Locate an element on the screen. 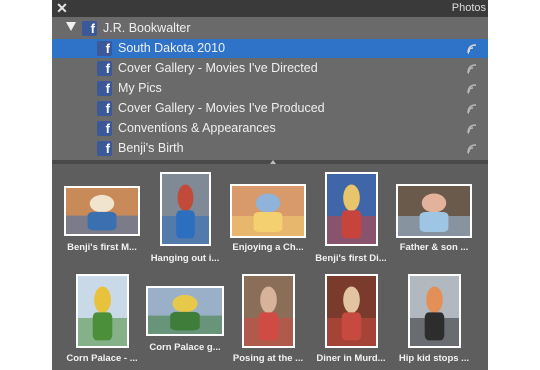 Image resolution: width=540 pixels, height=370 pixels. panel-title: Photos is located at coordinates (468, 8).